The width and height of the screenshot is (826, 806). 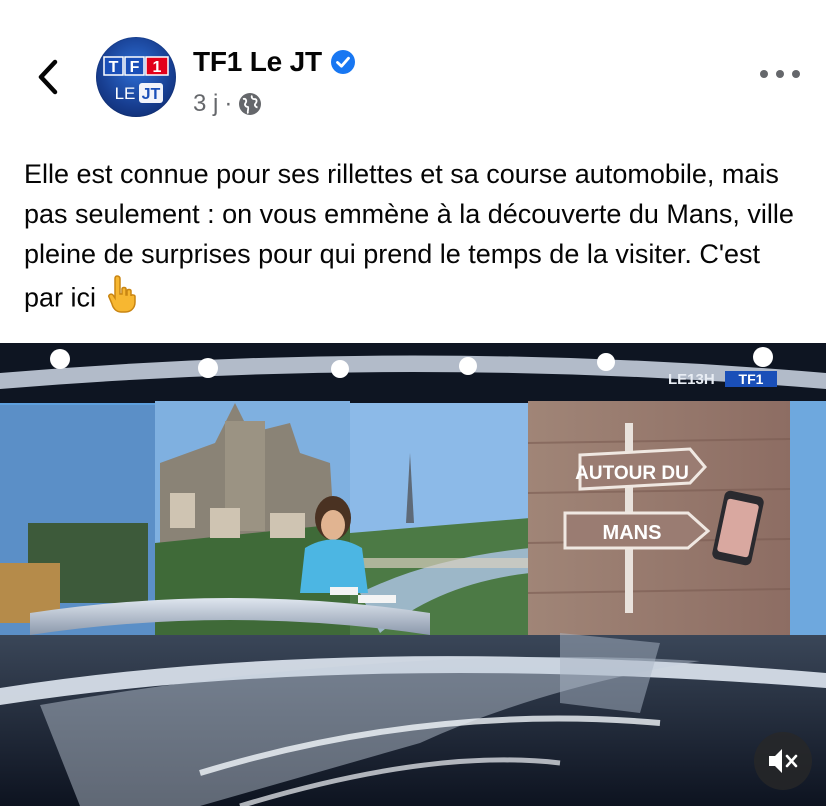 What do you see at coordinates (125, 93) in the screenshot?
I see `svg-text: LE` at bounding box center [125, 93].